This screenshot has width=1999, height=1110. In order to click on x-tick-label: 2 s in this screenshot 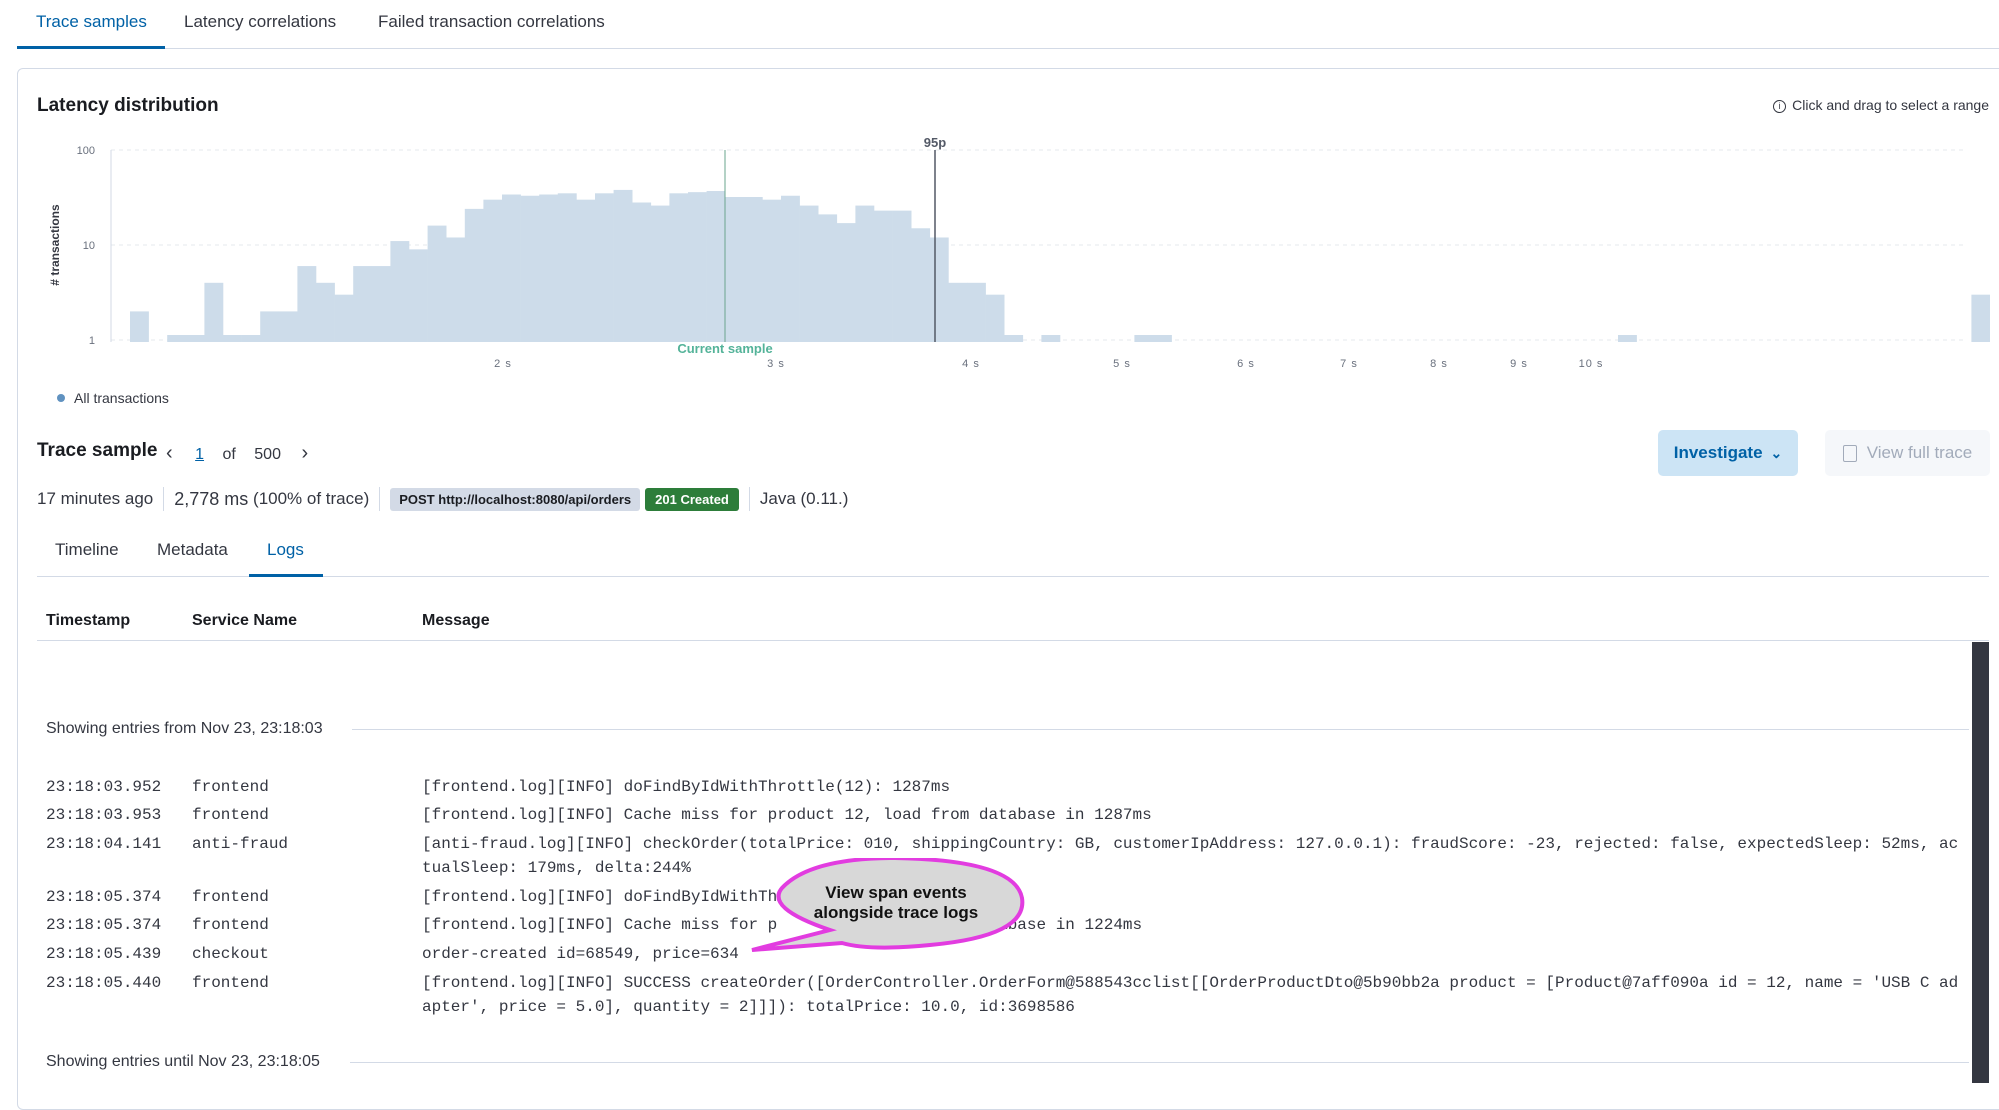, I will do `click(503, 364)`.